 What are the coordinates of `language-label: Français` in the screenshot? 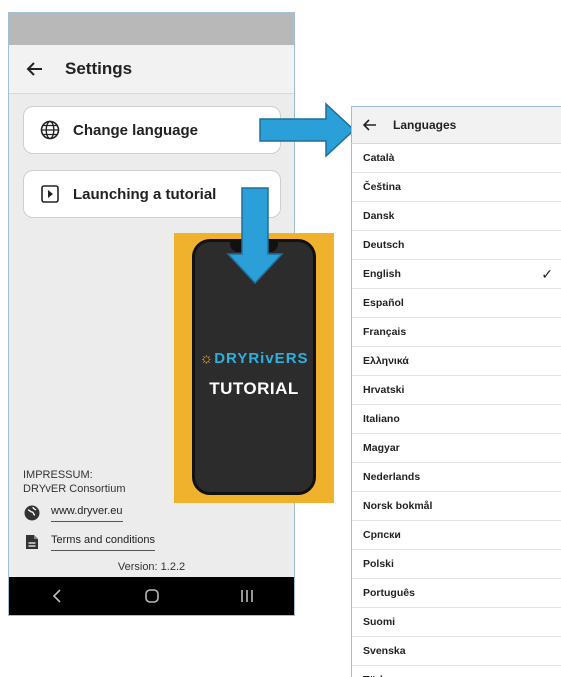 It's located at (385, 332).